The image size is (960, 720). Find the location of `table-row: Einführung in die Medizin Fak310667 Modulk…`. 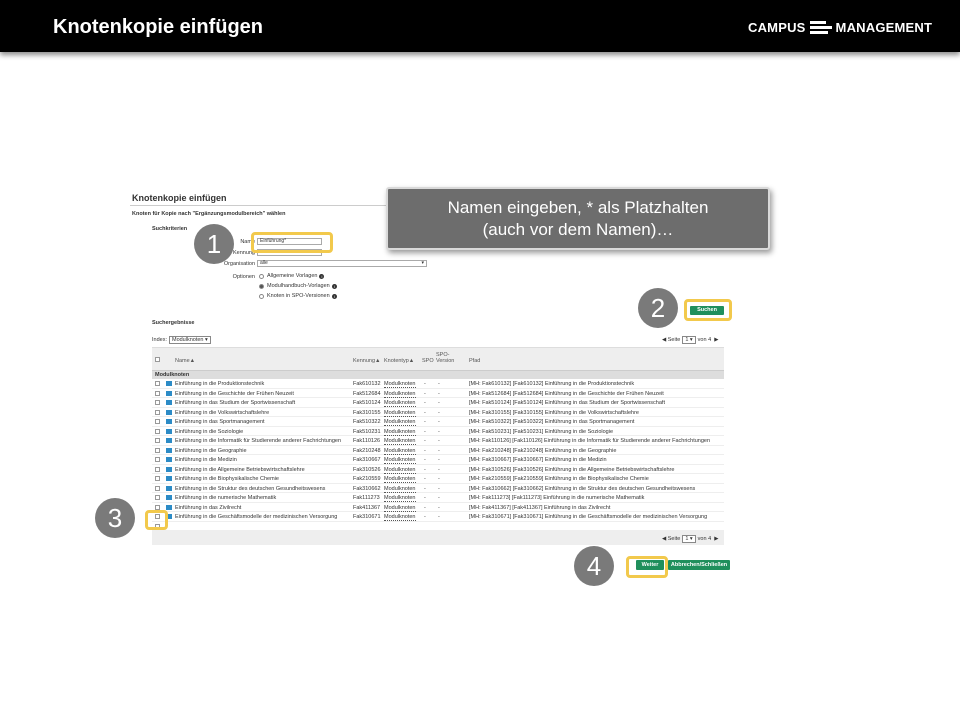

table-row: Einführung in die Medizin Fak310667 Modulk… is located at coordinates (438, 460).